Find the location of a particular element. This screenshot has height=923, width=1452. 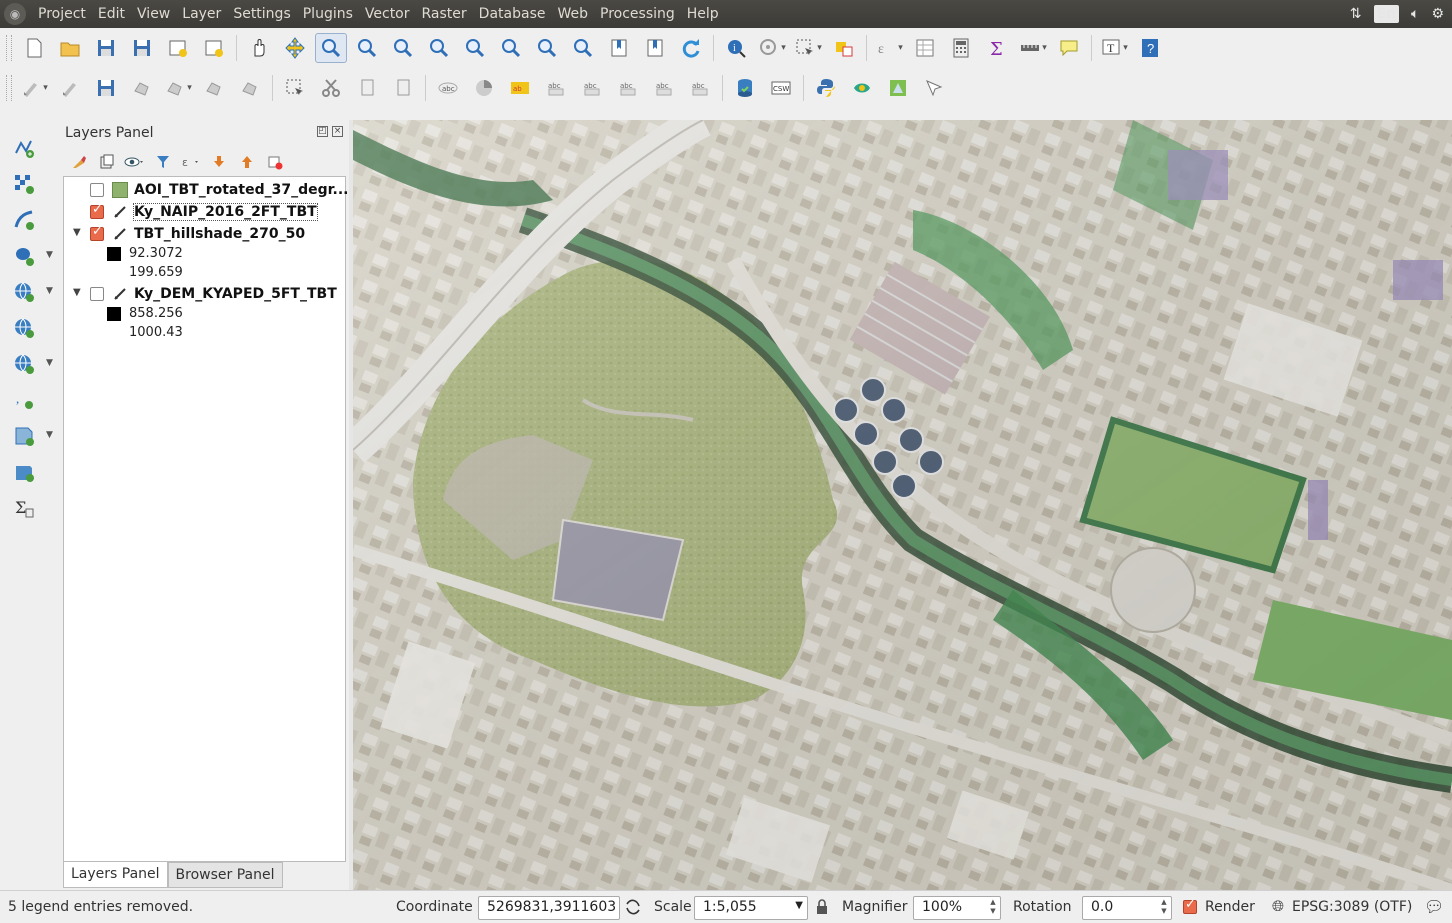

magnifier-spinbox: 100% ▲ ▼ is located at coordinates (957, 908).